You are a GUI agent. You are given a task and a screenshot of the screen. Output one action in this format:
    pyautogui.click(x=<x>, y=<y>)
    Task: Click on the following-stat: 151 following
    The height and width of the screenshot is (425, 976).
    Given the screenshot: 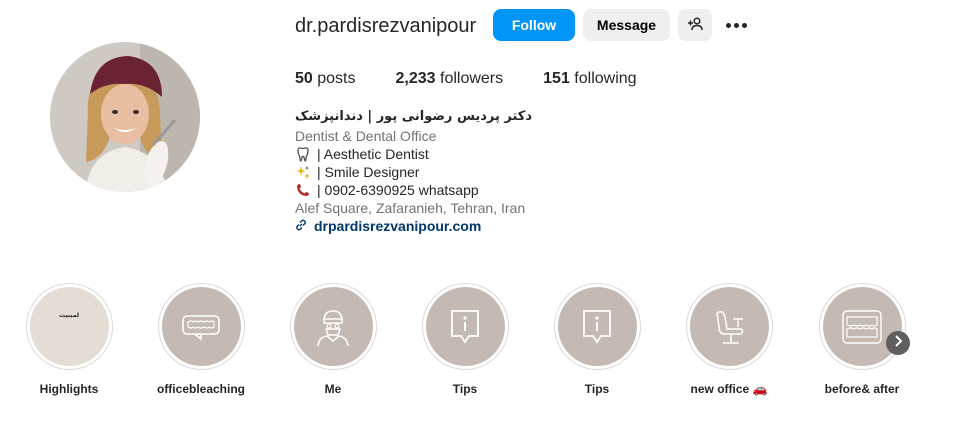 What is the action you would take?
    pyautogui.click(x=589, y=79)
    